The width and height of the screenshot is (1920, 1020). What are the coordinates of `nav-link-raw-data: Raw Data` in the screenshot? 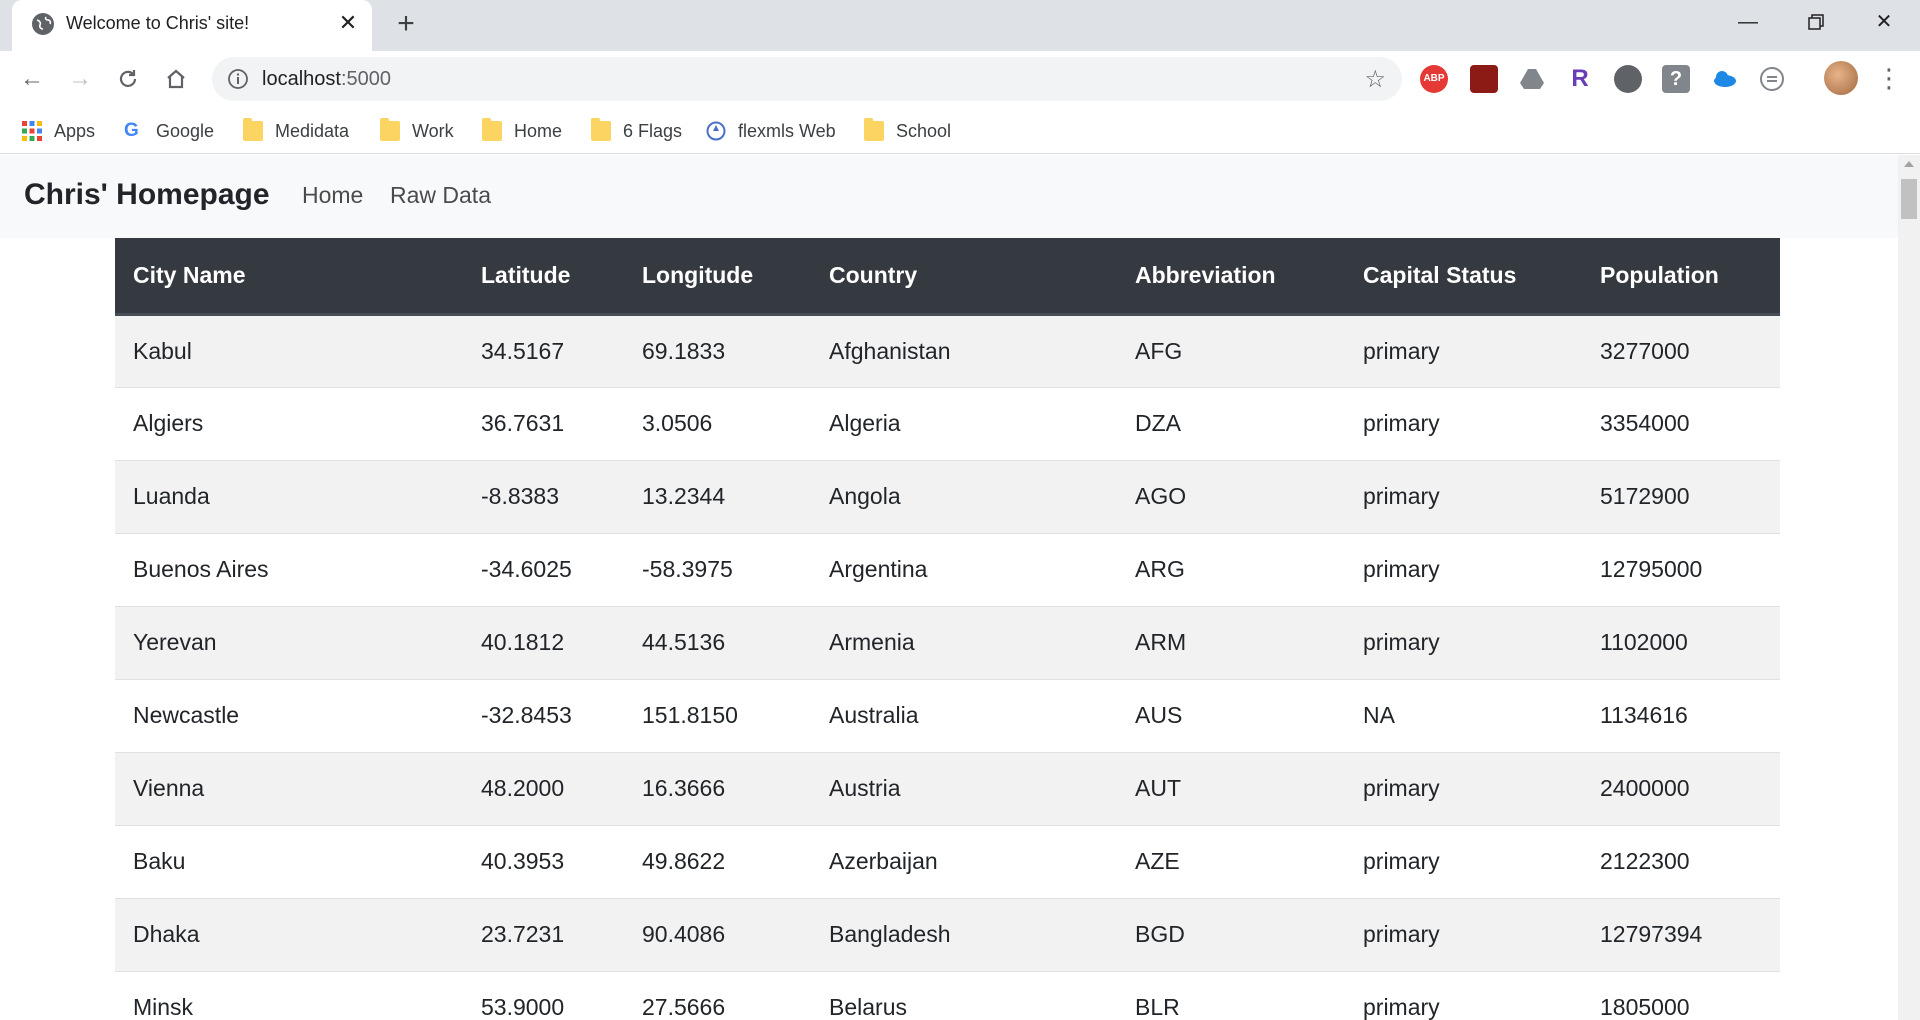 It's located at (440, 195).